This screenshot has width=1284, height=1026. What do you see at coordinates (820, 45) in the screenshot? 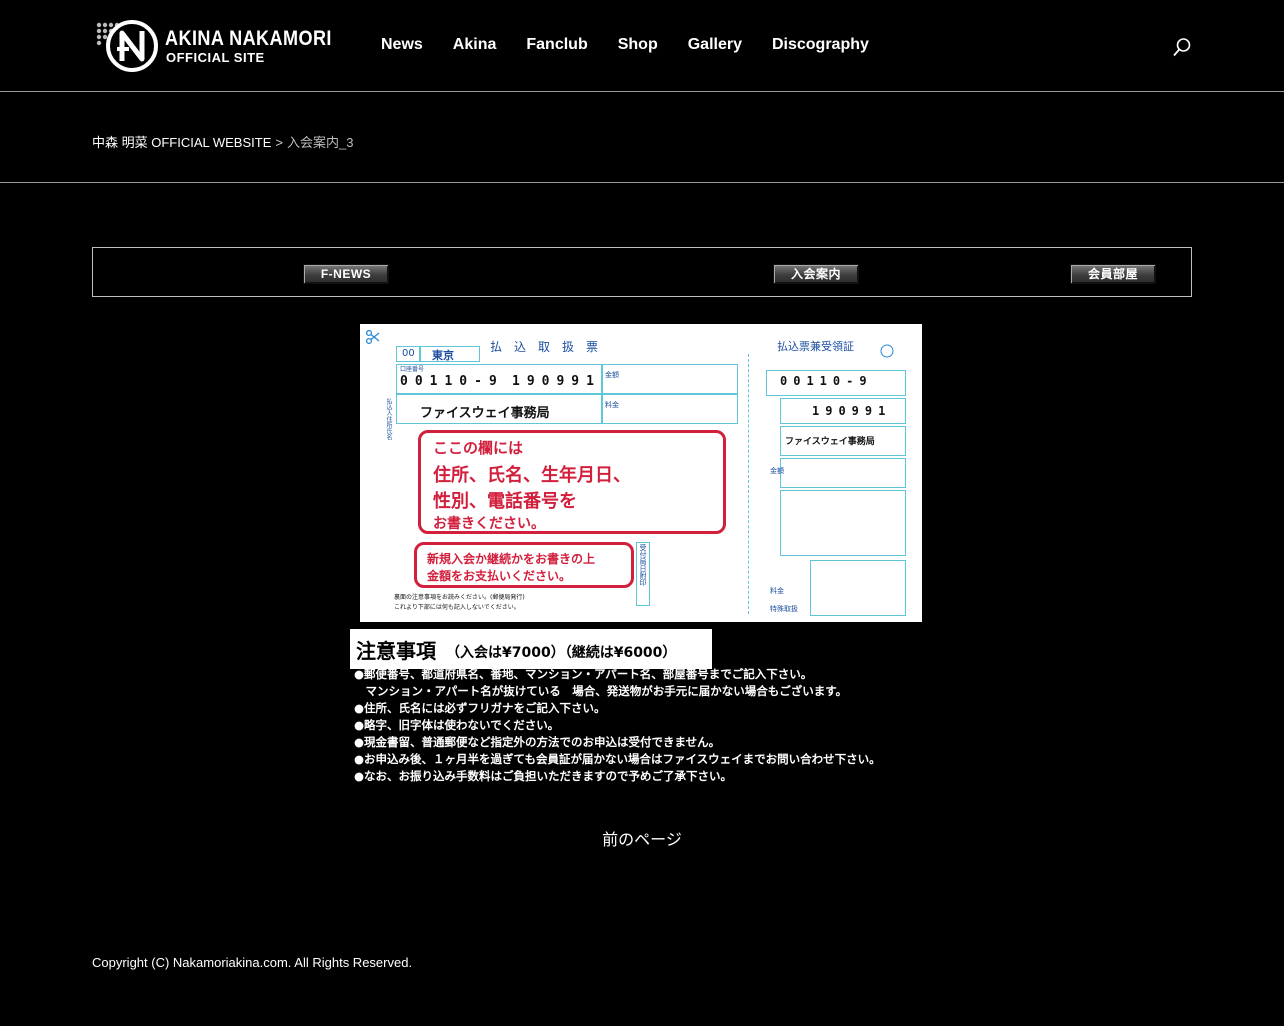
I see `nav-discography: Discography` at bounding box center [820, 45].